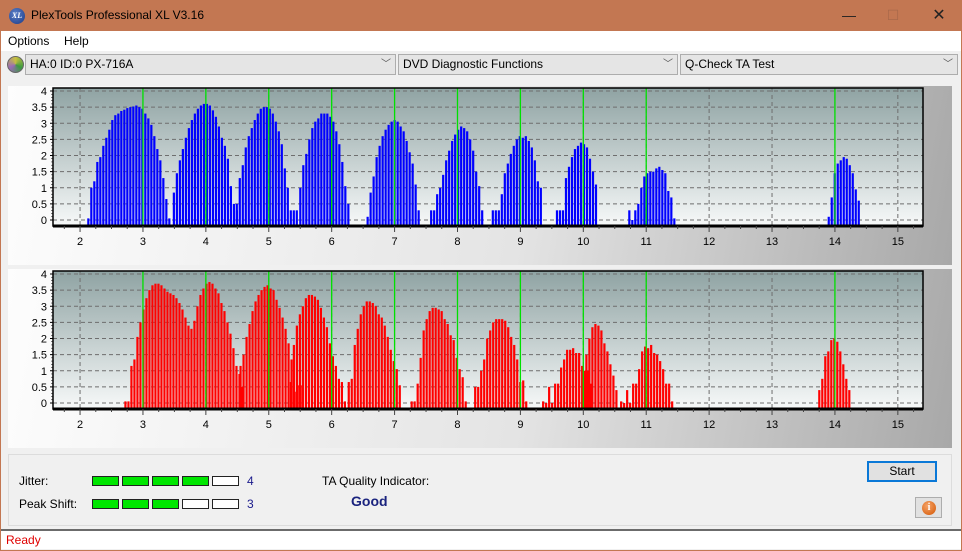  What do you see at coordinates (143, 242) in the screenshot?
I see `x-tick-label: 3` at bounding box center [143, 242].